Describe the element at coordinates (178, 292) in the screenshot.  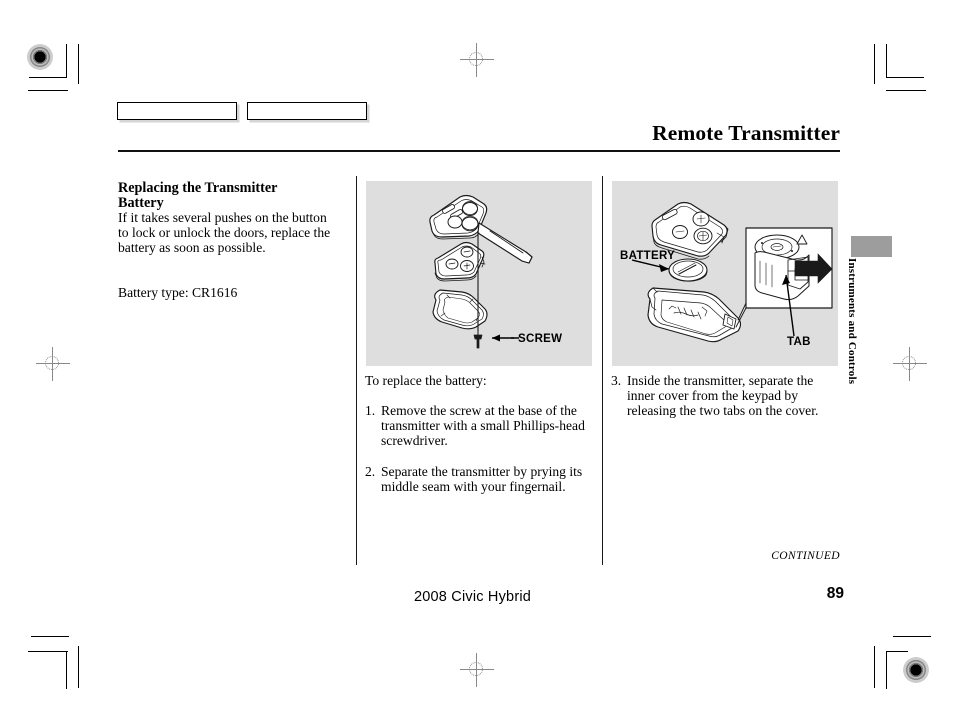
I see `battery-type-text: Battery type: CR1616` at that location.